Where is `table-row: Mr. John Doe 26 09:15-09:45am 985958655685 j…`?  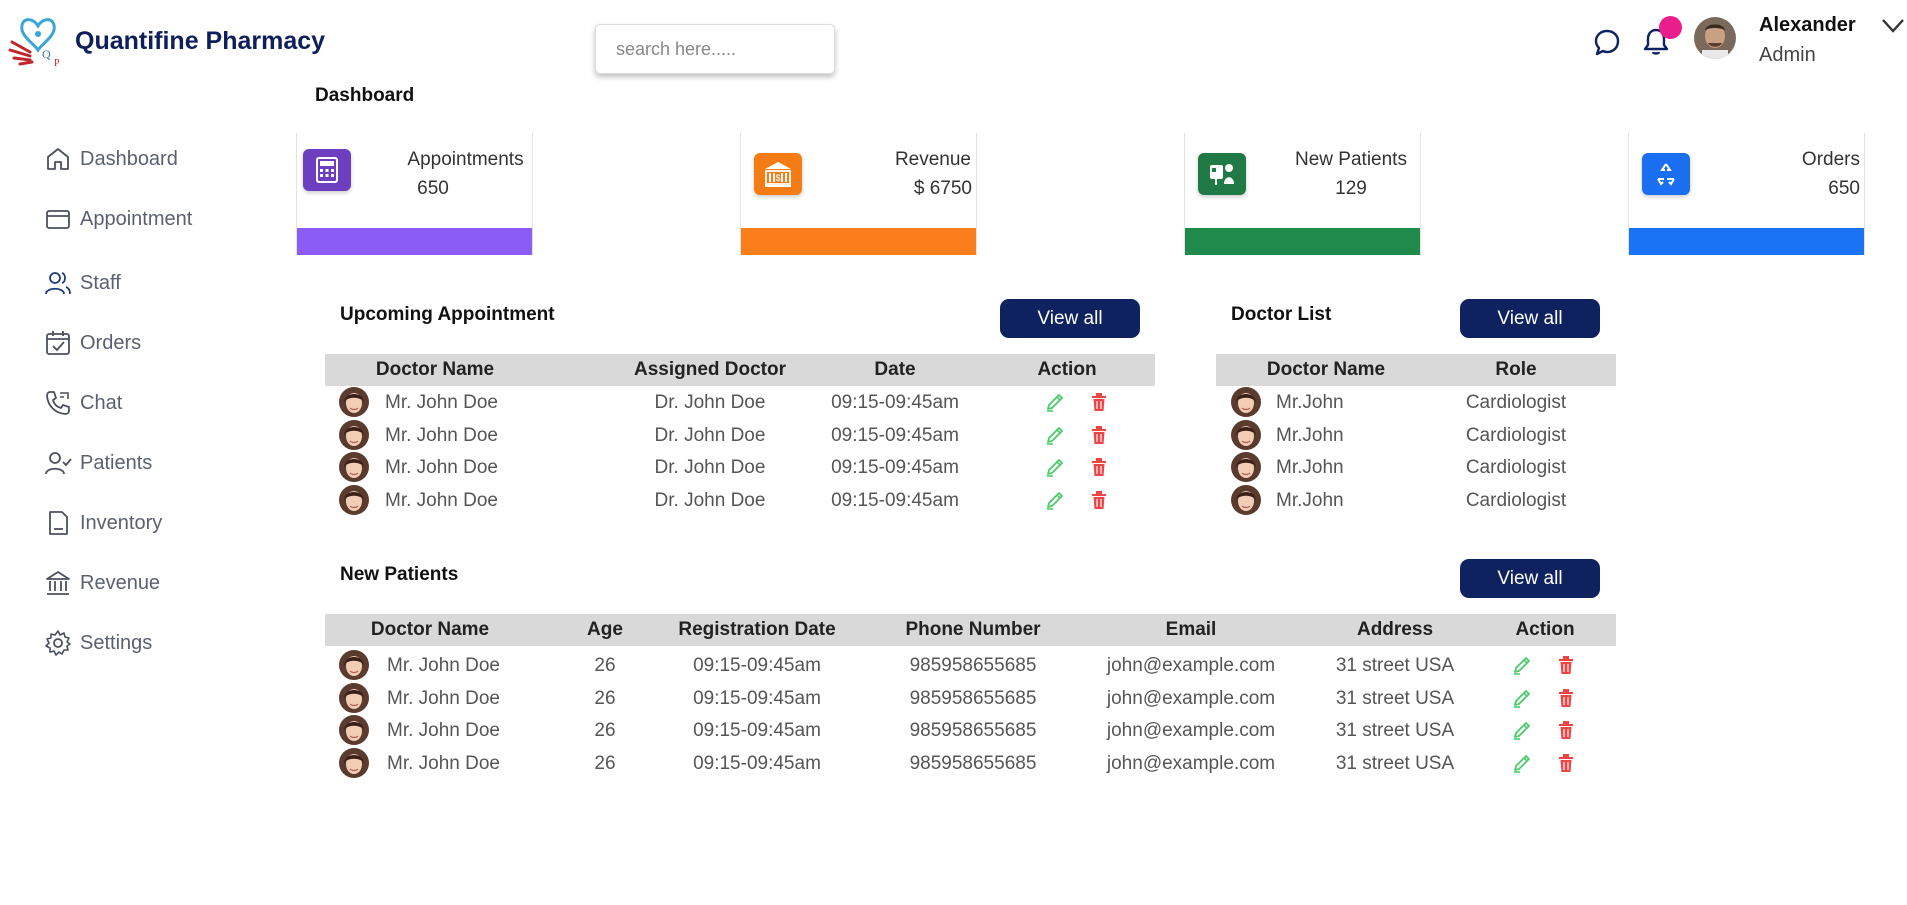 table-row: Mr. John Doe 26 09:15-09:45am 985958655685 j… is located at coordinates (970, 763).